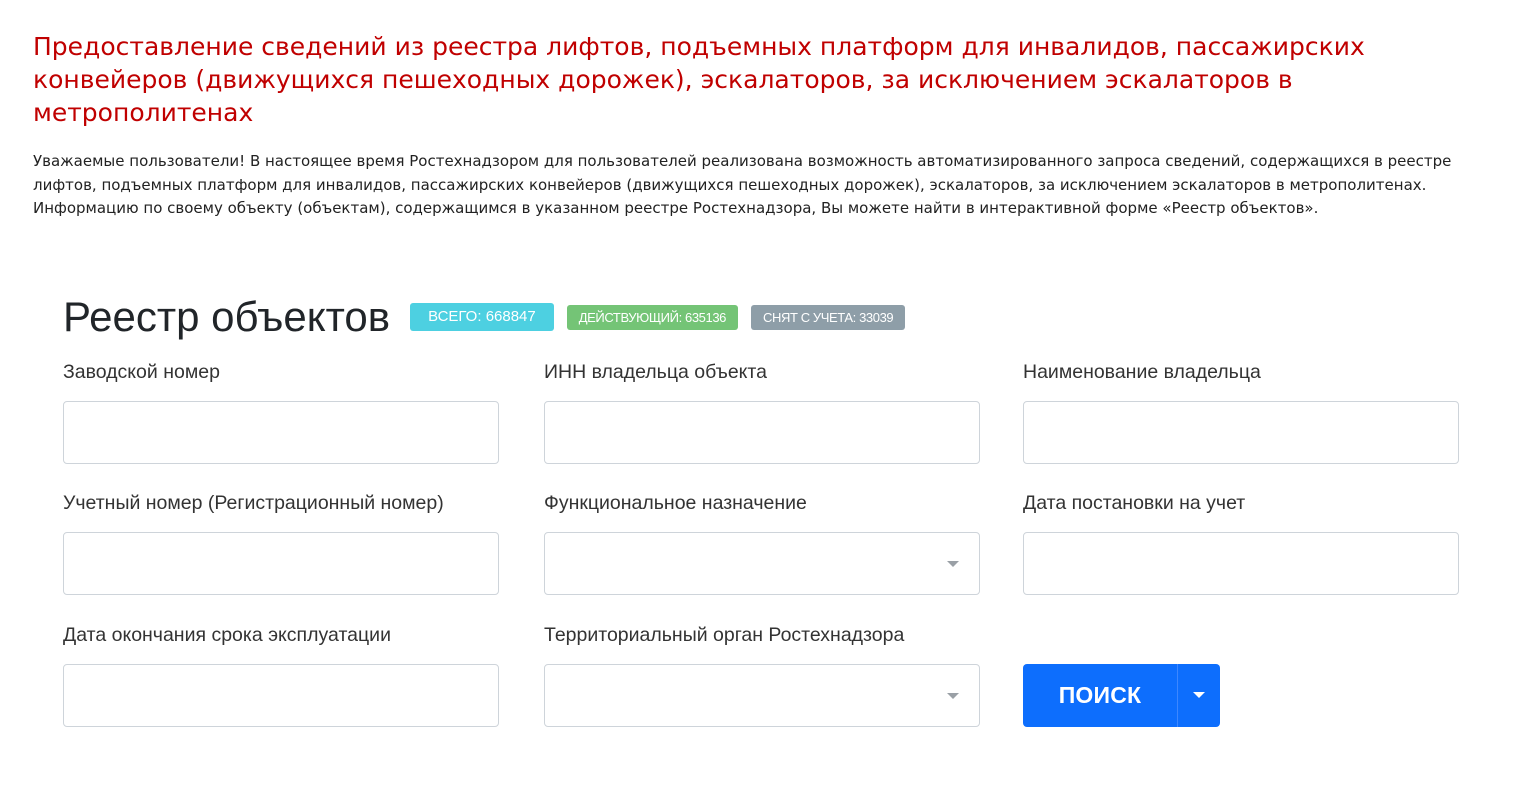 The image size is (1520, 794). I want to click on registry-title: Реестр объектов, so click(227, 316).